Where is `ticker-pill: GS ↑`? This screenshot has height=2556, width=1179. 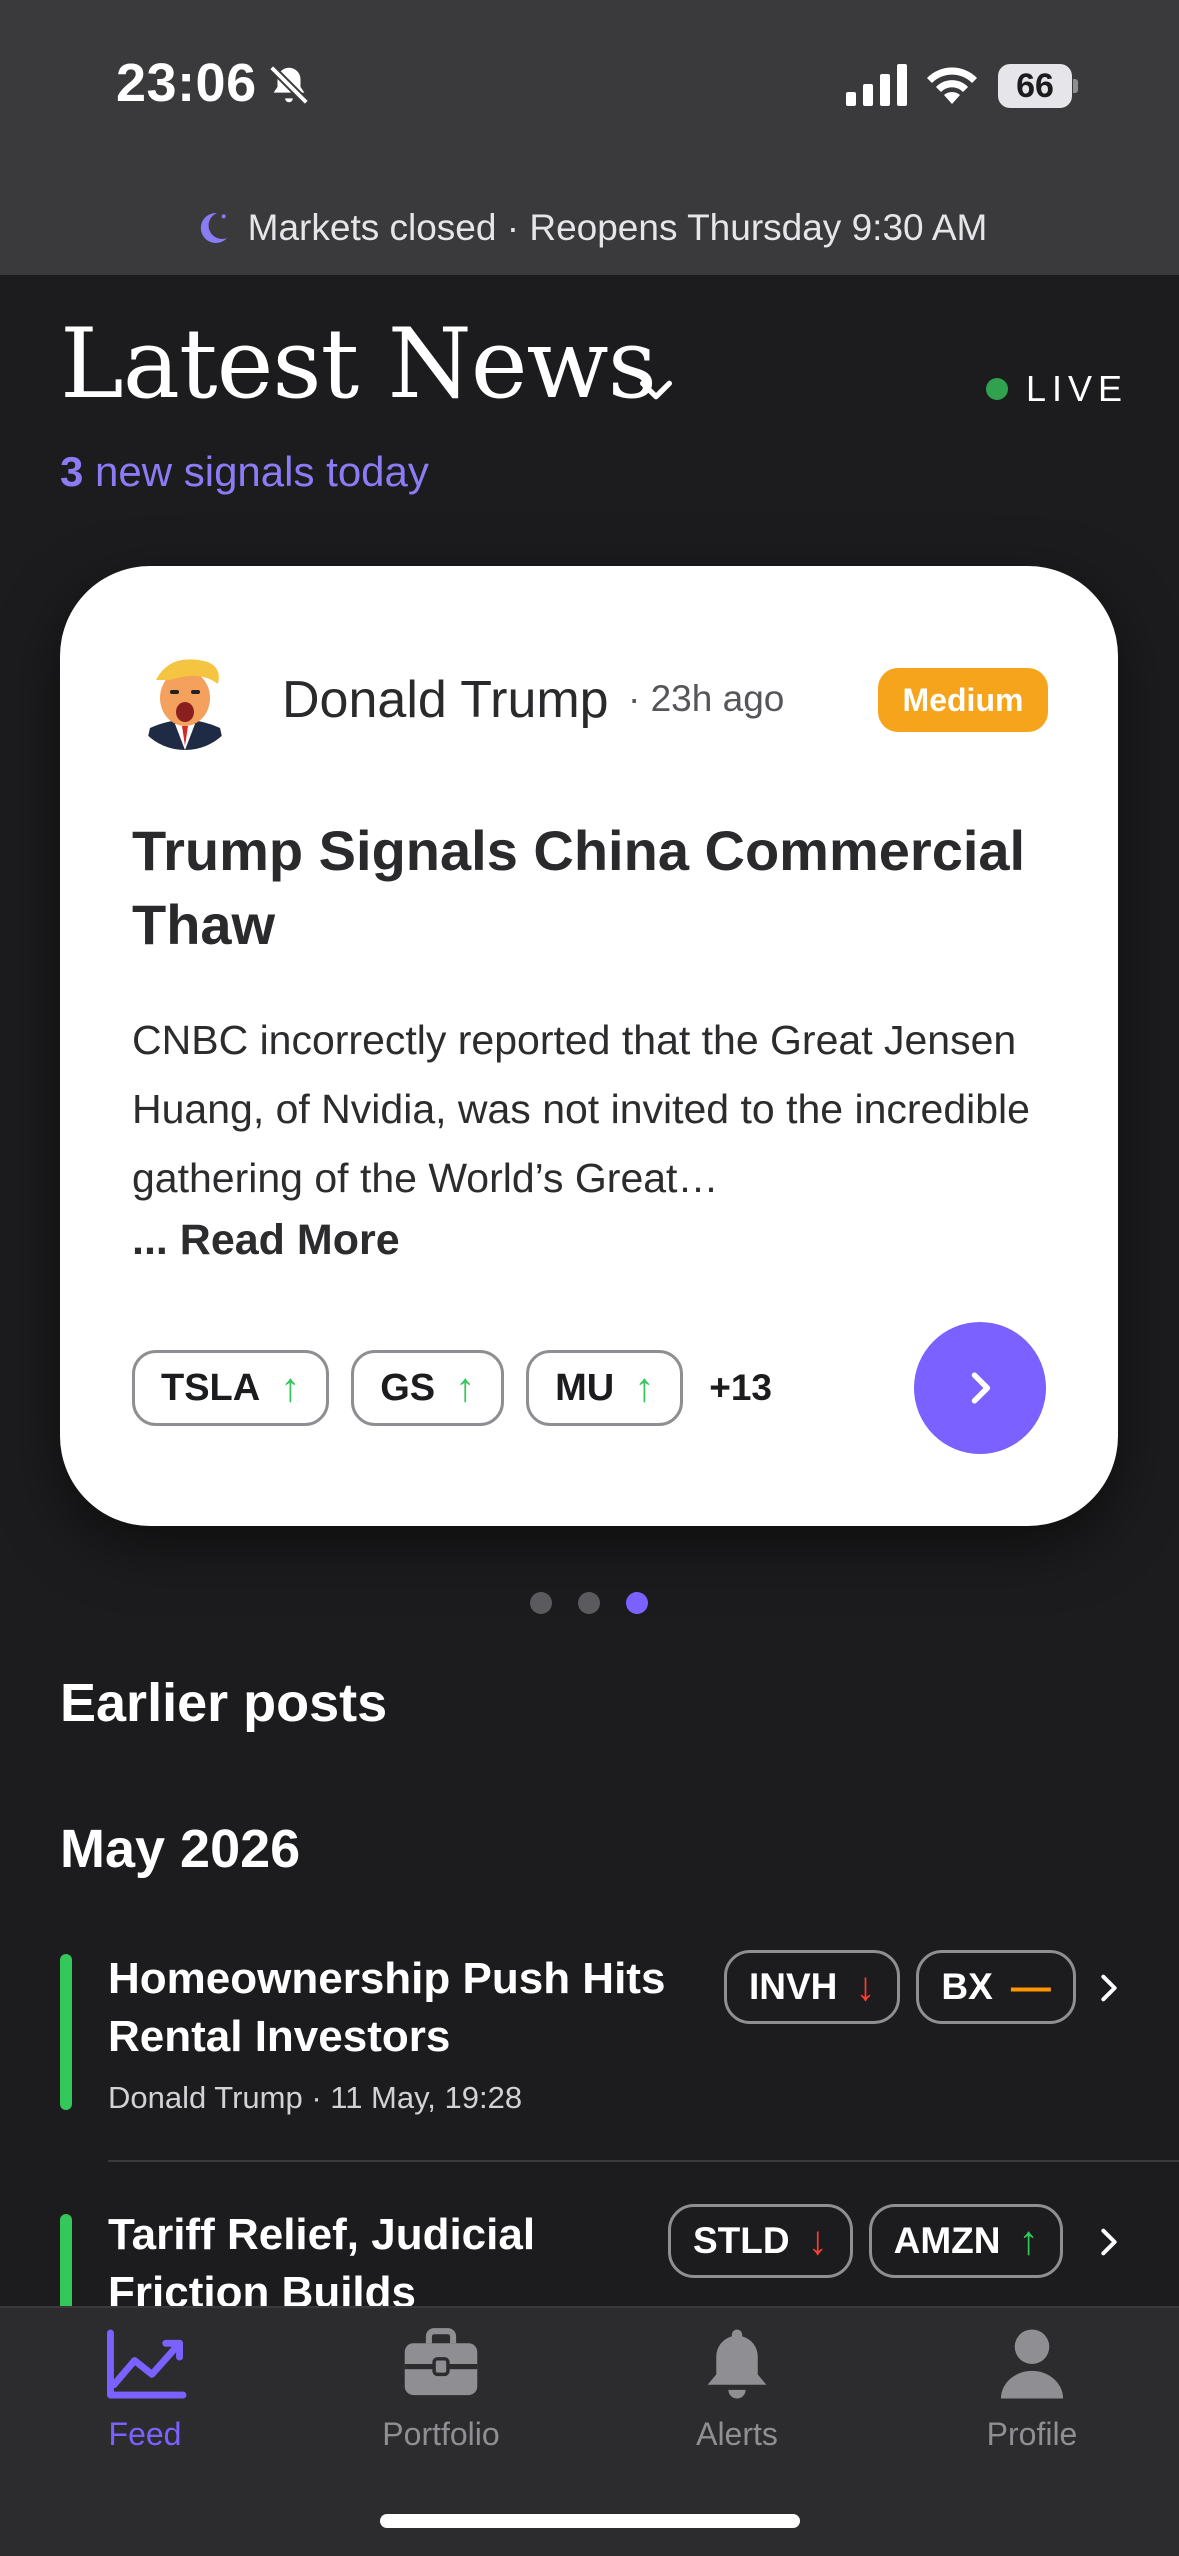
ticker-pill: GS ↑ is located at coordinates (428, 1388).